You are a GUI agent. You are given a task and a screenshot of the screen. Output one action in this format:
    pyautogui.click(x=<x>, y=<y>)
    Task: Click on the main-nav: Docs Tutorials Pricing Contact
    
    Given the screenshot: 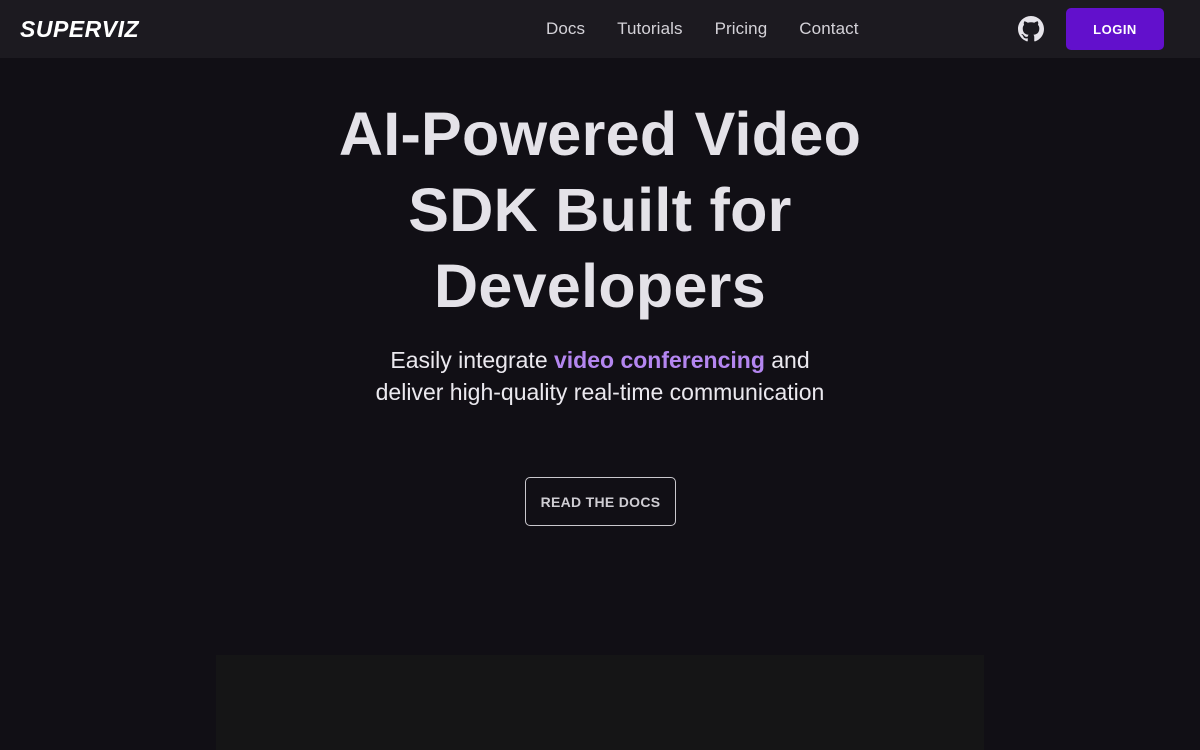 What is the action you would take?
    pyautogui.click(x=702, y=29)
    